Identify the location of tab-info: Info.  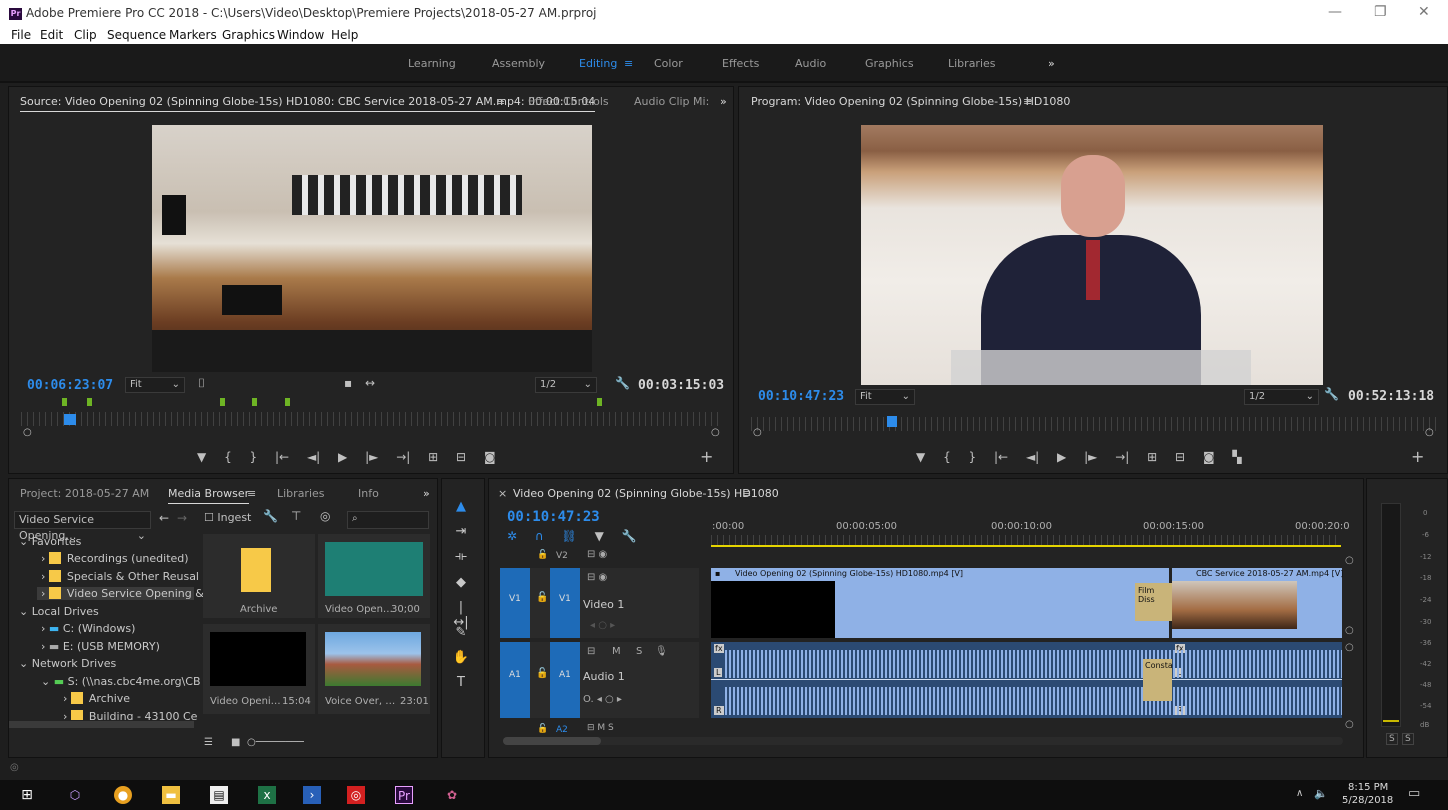
(368, 493).